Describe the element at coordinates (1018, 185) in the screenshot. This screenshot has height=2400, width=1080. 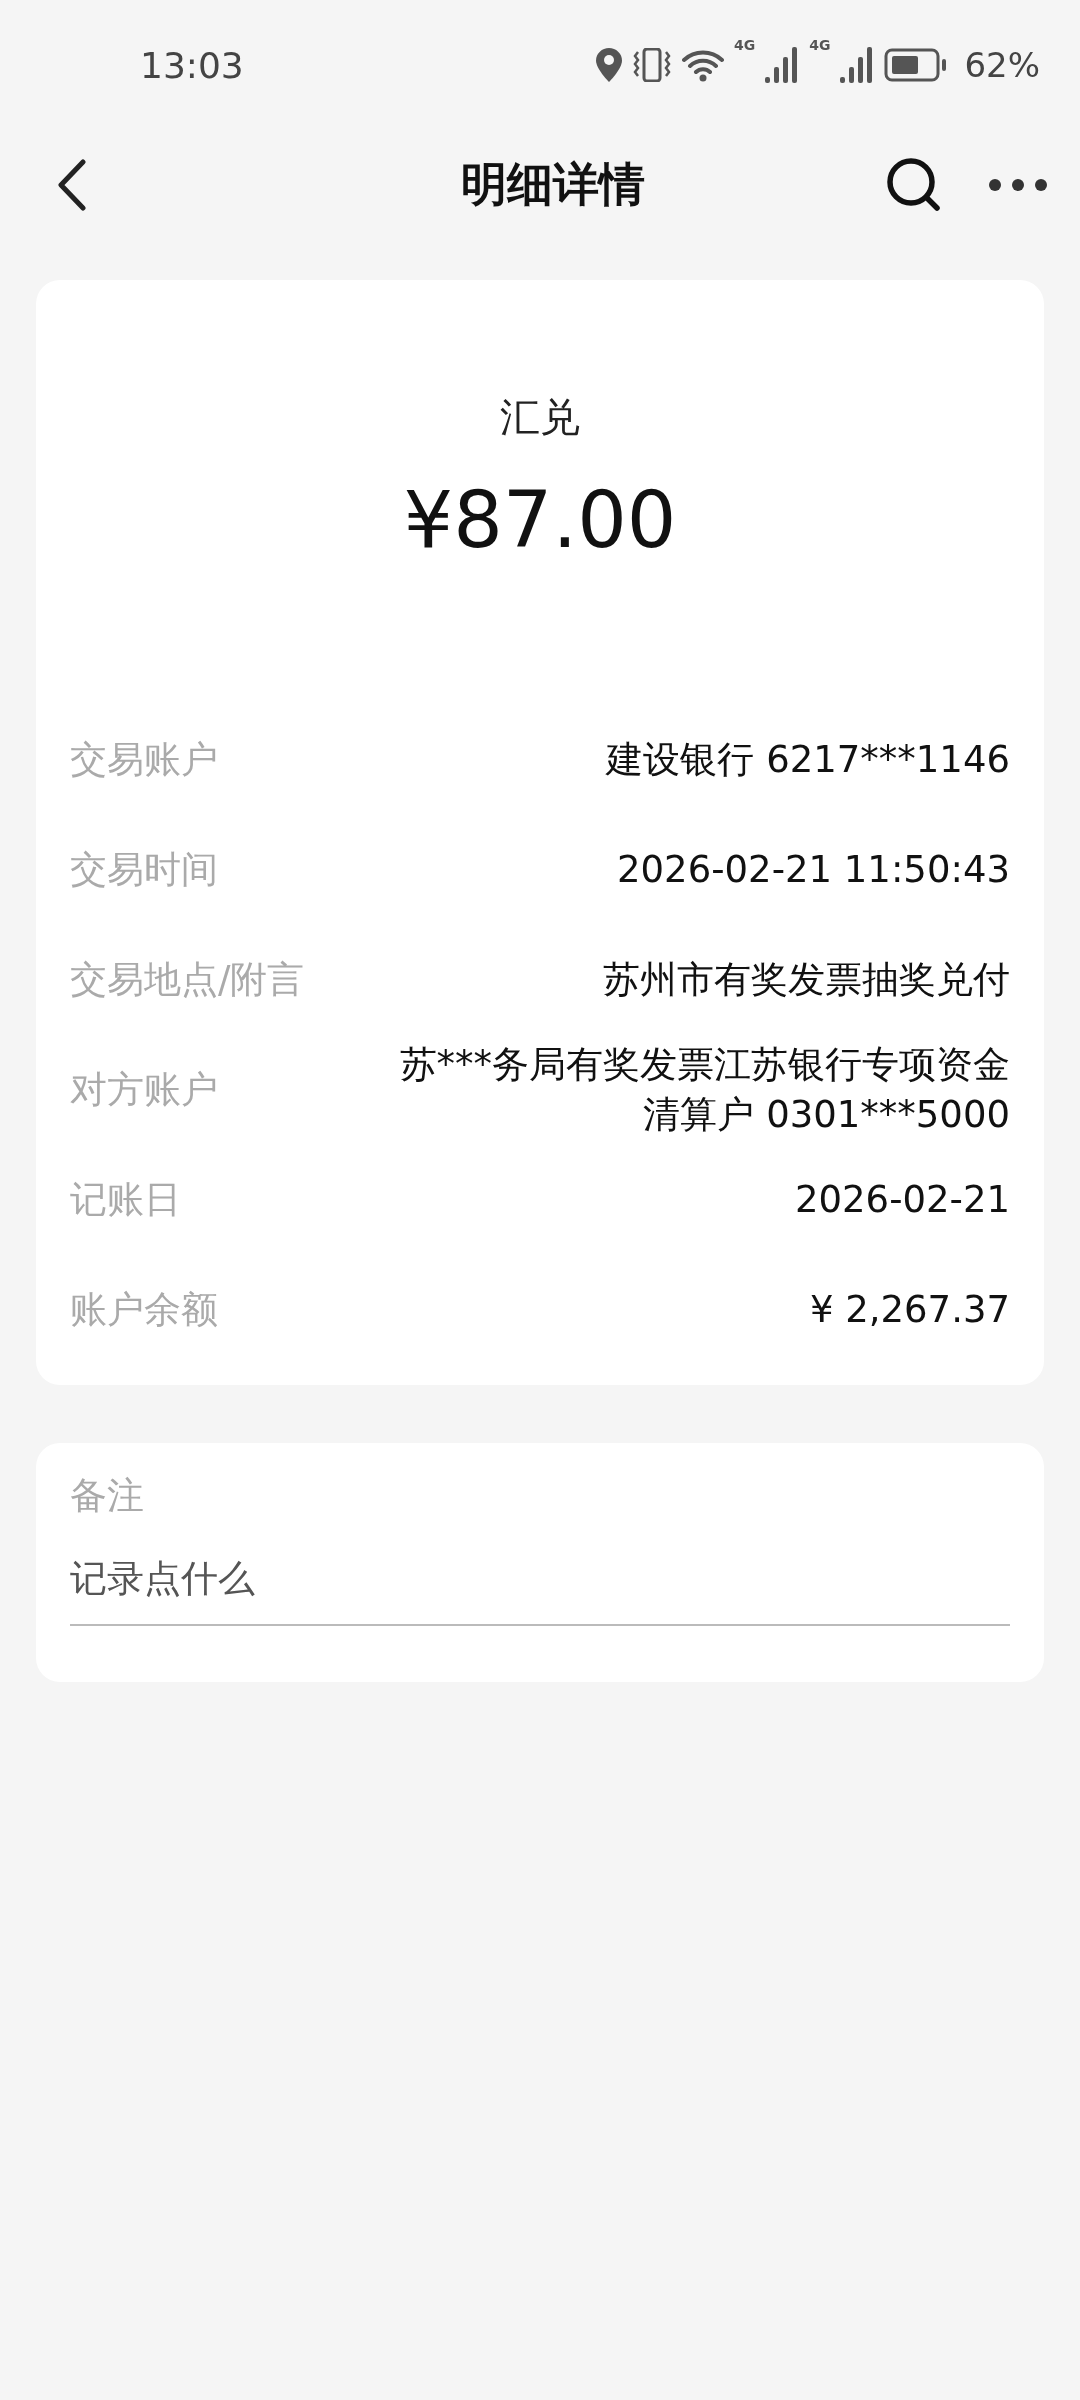
I see `more-icon` at that location.